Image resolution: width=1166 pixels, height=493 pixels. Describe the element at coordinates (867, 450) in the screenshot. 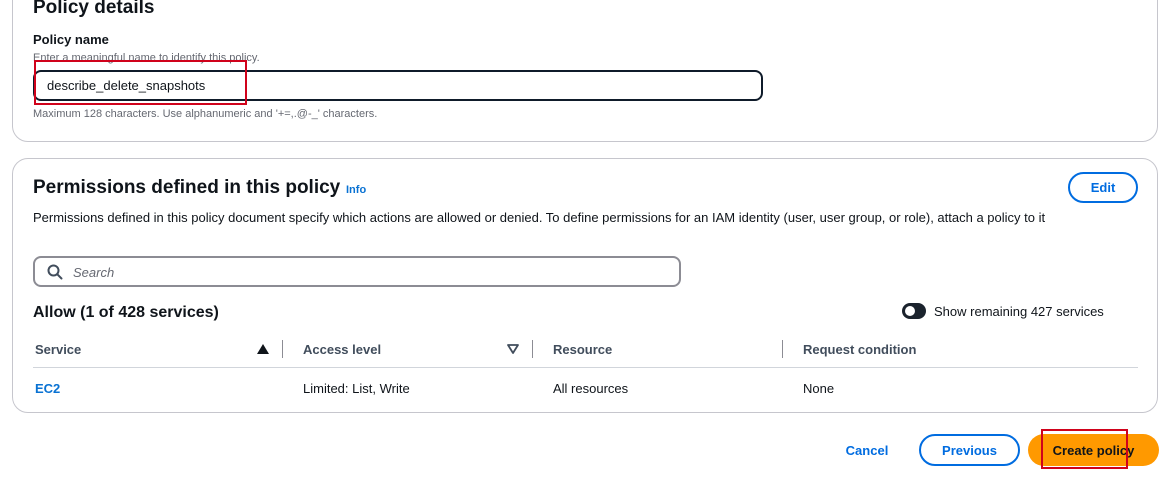

I see `cancel-button: Cancel` at that location.